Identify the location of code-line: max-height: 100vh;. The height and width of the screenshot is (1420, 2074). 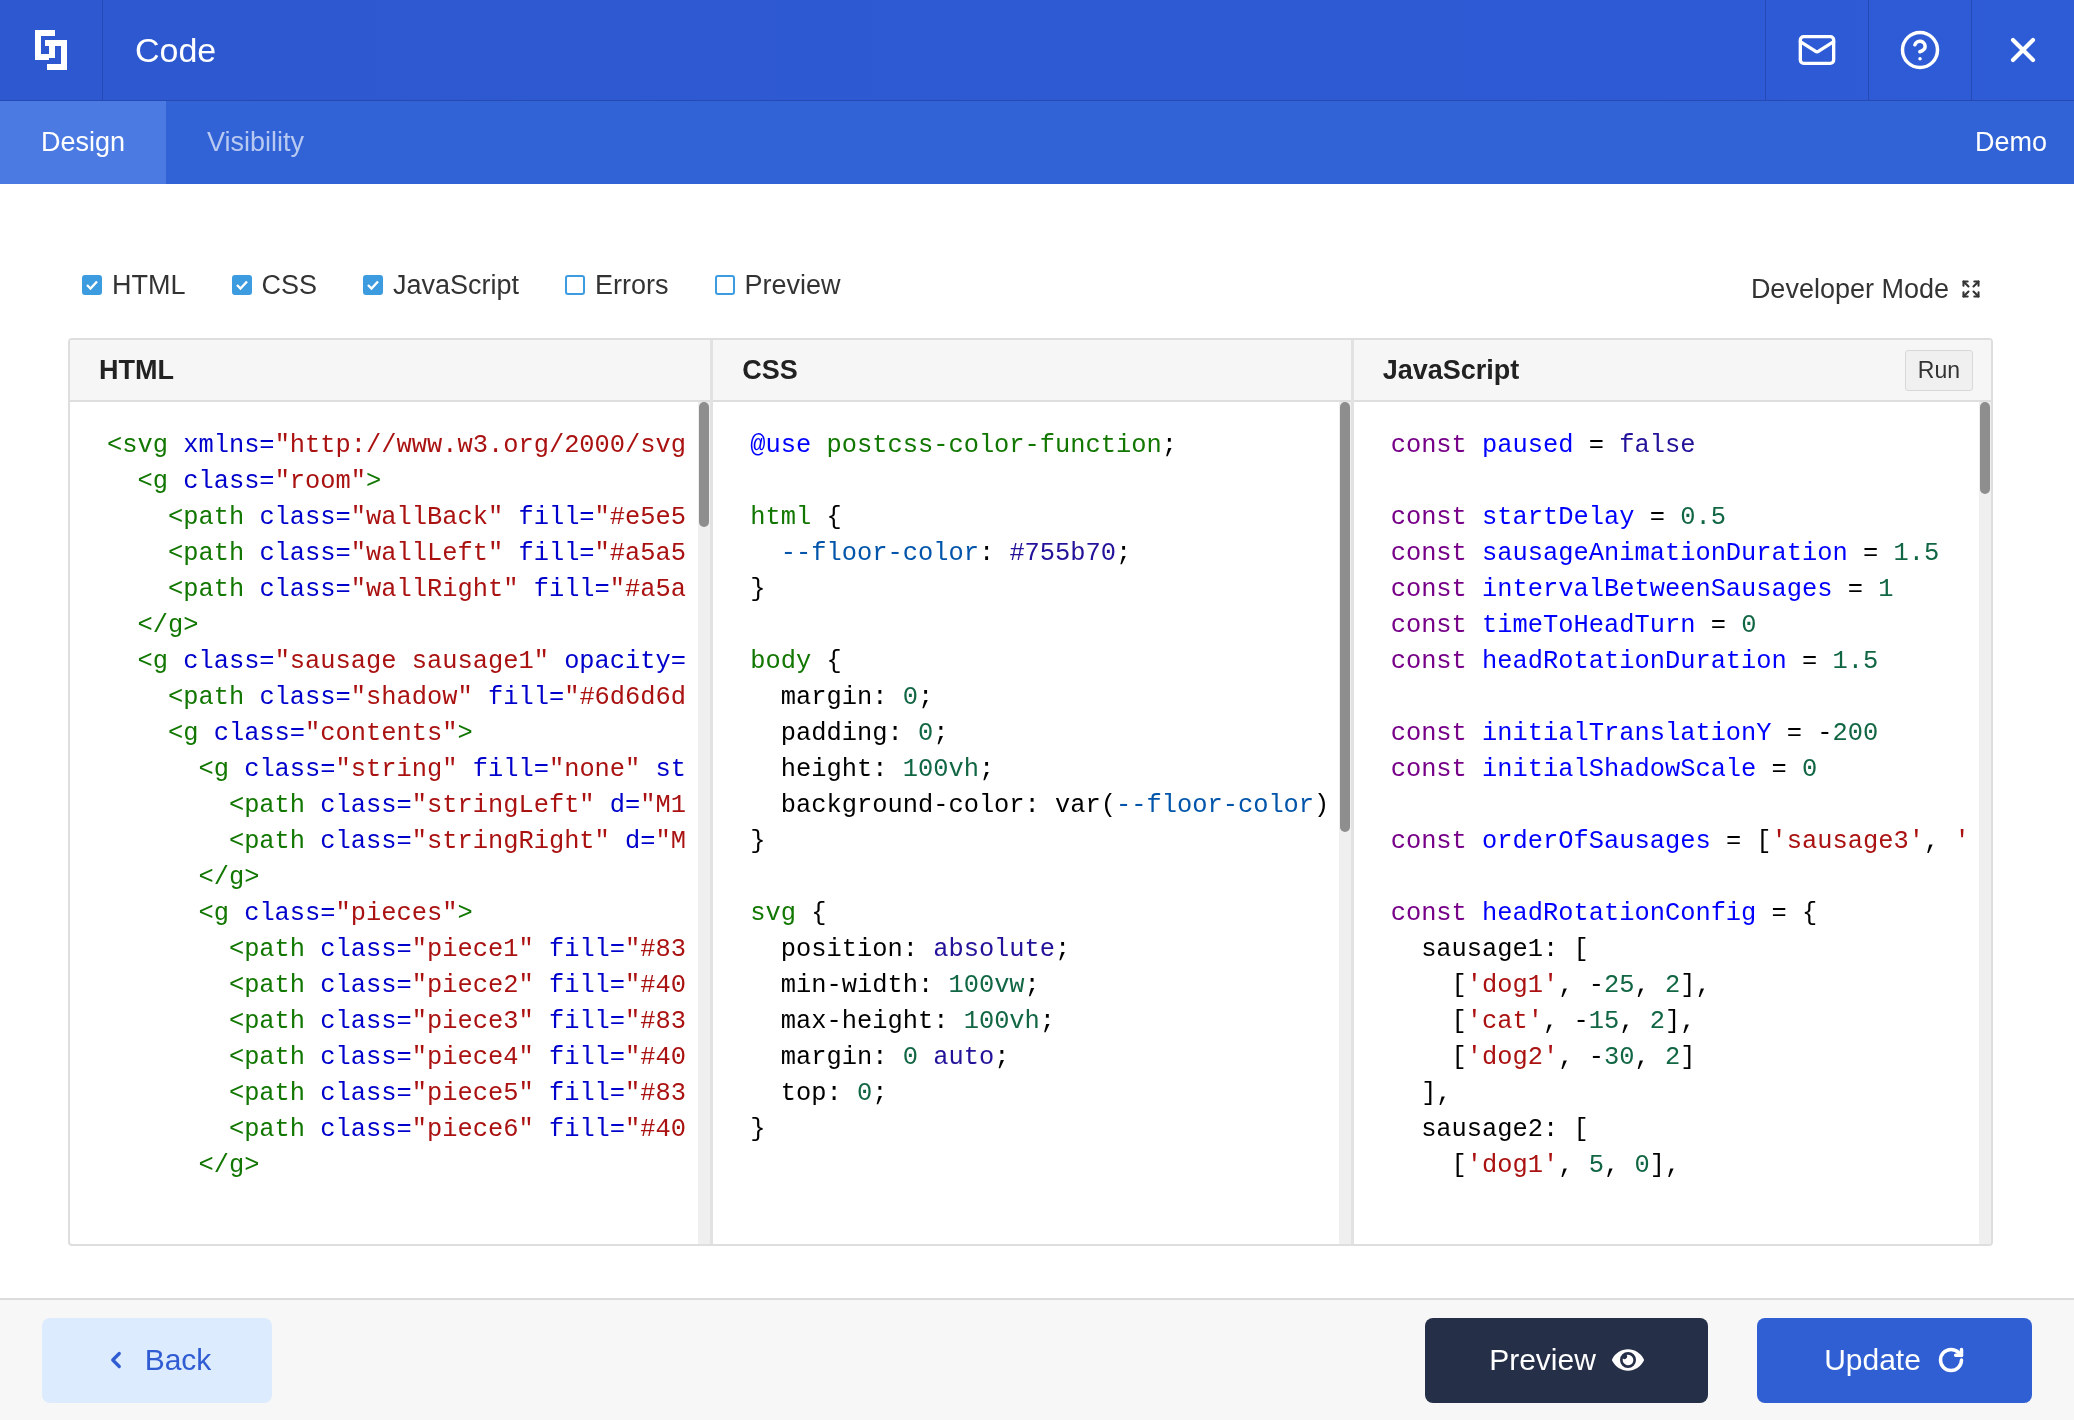
(917, 1022).